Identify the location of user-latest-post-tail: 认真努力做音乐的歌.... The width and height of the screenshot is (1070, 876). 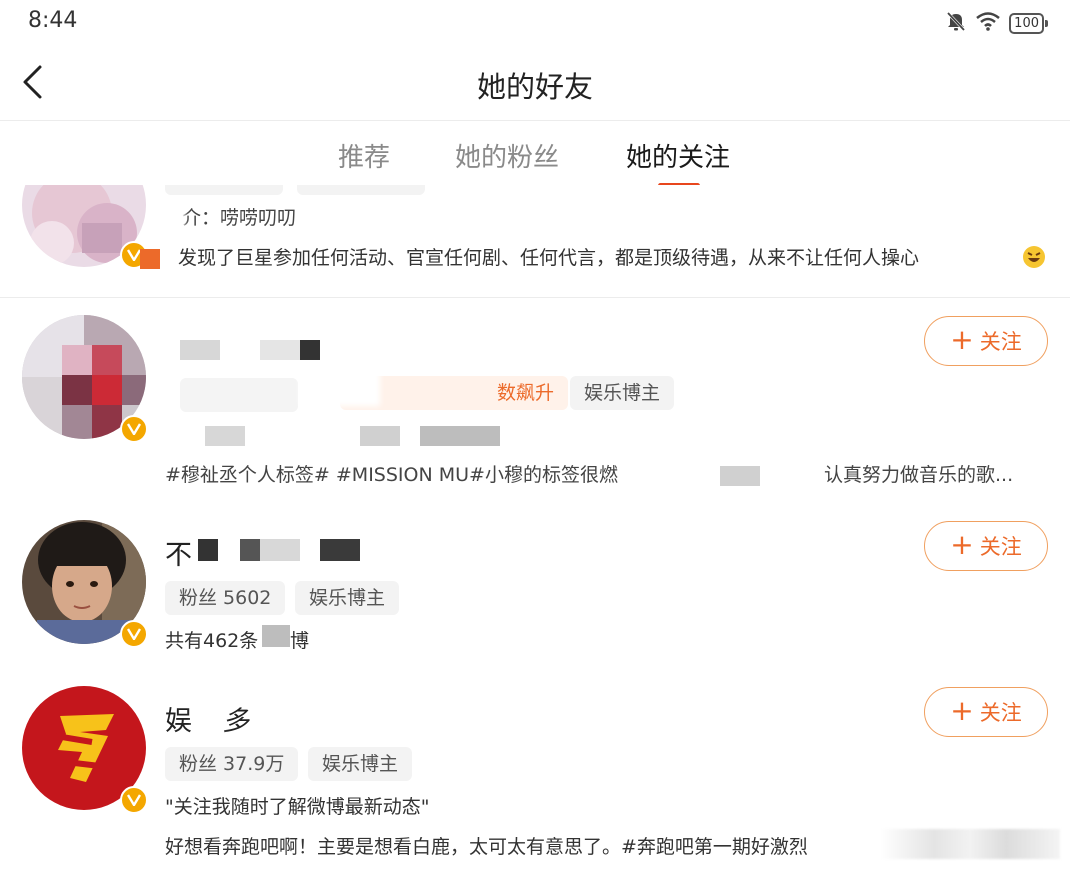
(919, 475).